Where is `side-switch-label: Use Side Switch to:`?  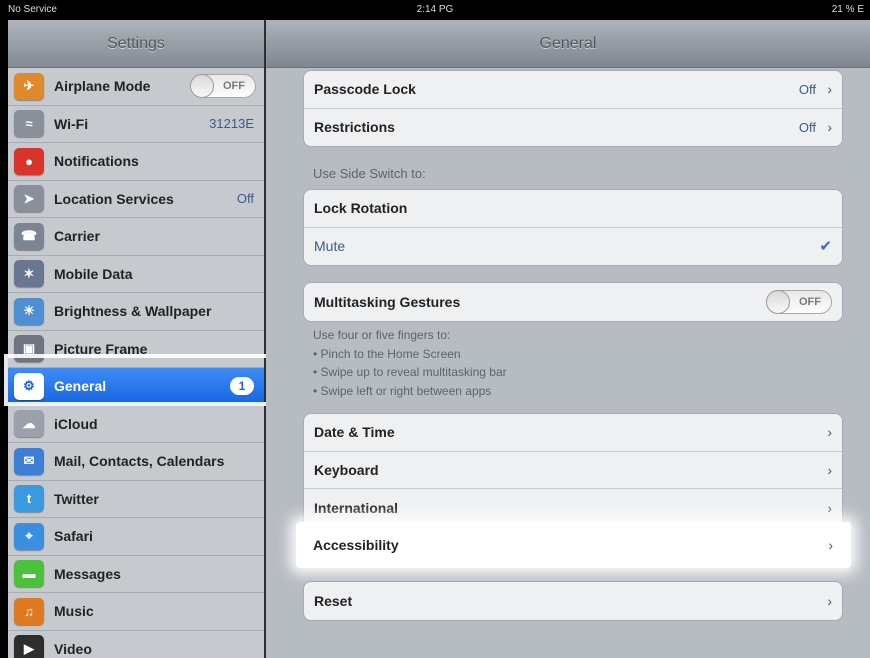 side-switch-label: Use Side Switch to: is located at coordinates (369, 173).